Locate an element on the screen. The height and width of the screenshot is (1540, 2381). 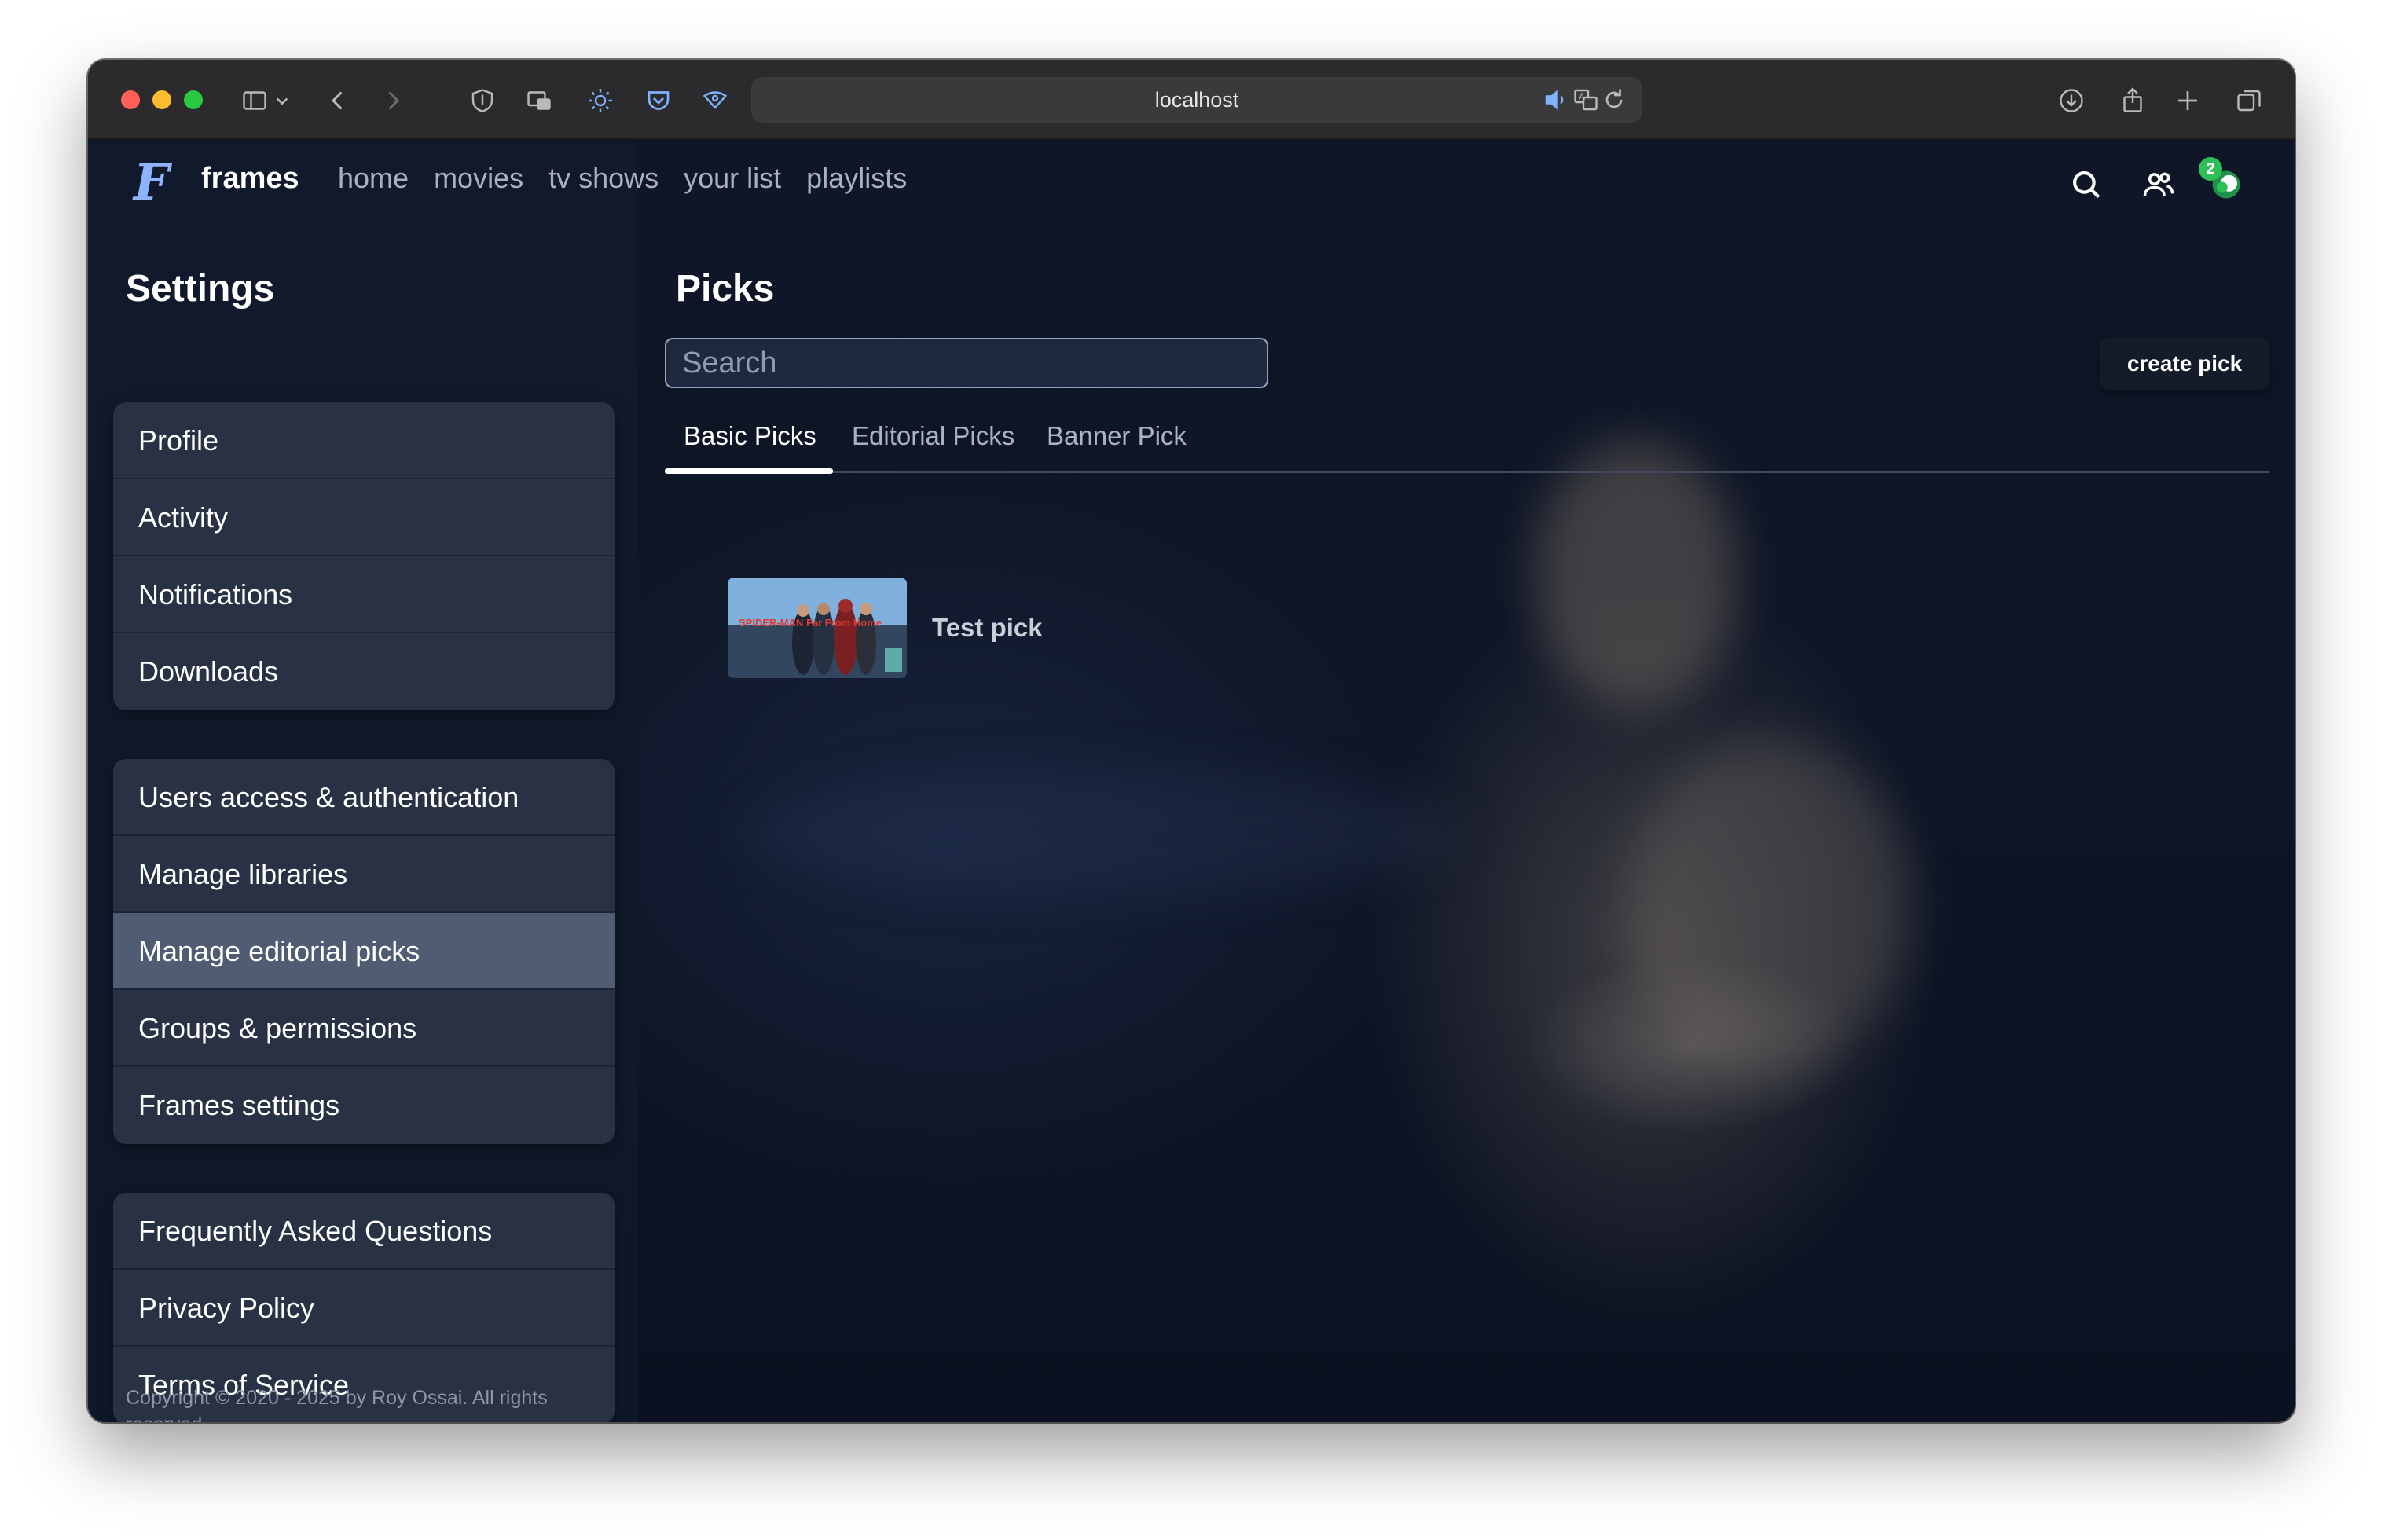
nav-link-tv-shows: tv shows is located at coordinates (603, 178).